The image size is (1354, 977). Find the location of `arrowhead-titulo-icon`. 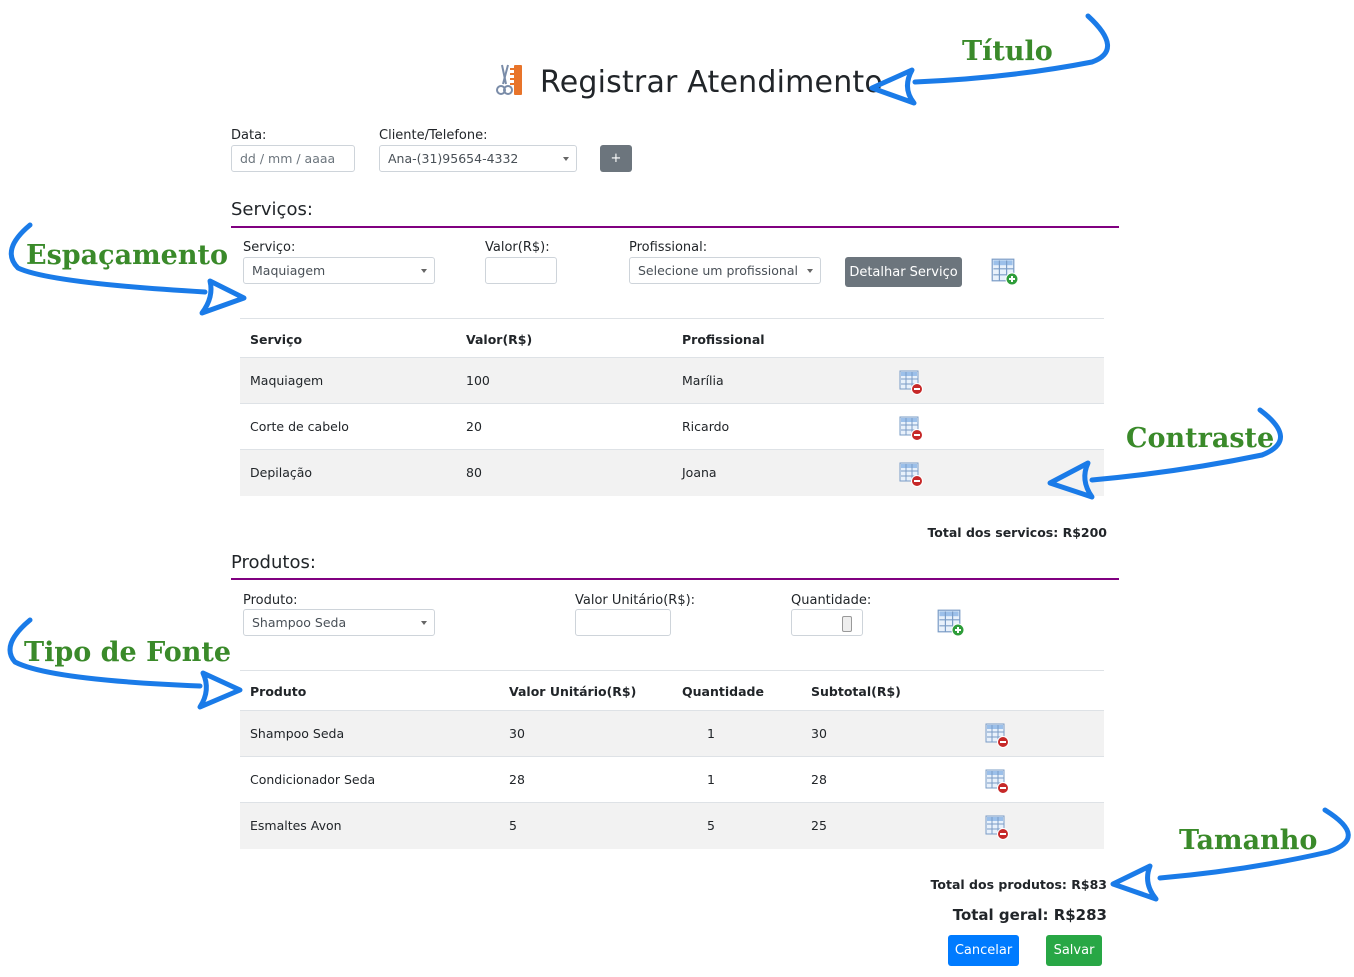

arrowhead-titulo-icon is located at coordinates (893, 86).